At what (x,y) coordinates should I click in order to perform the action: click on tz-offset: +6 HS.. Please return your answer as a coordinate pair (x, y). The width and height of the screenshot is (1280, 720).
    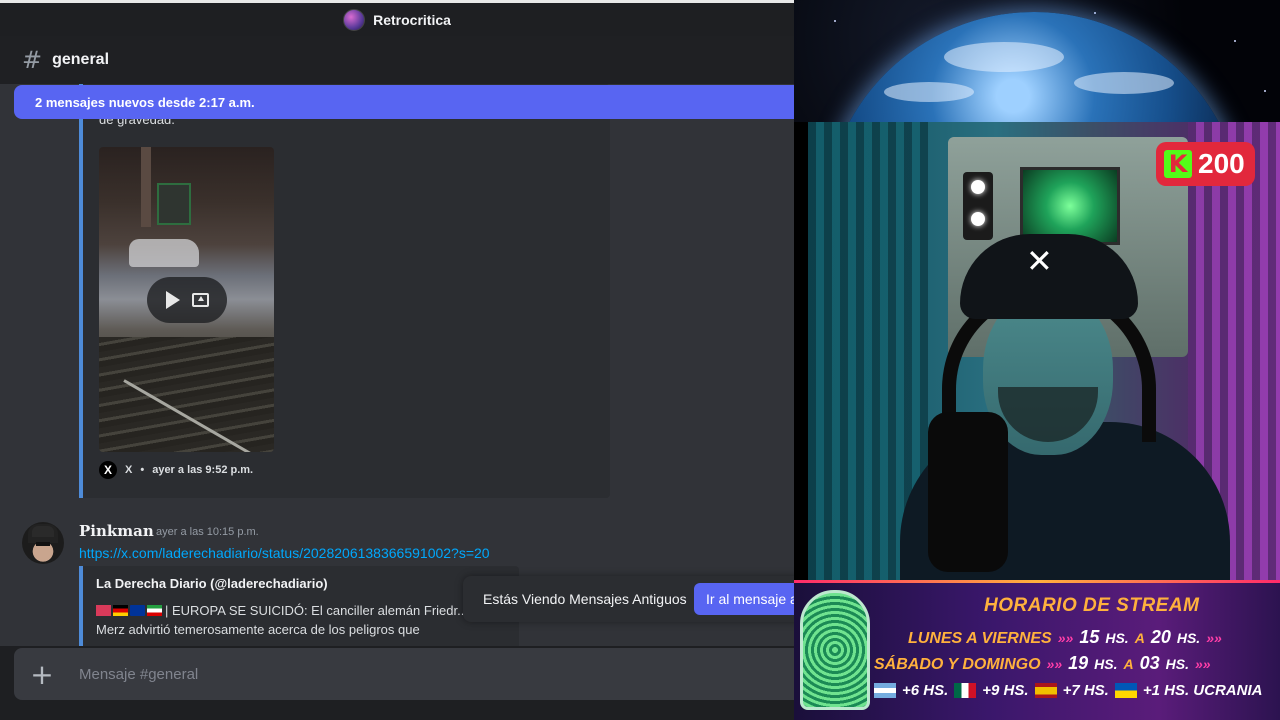
    Looking at the image, I should click on (925, 690).